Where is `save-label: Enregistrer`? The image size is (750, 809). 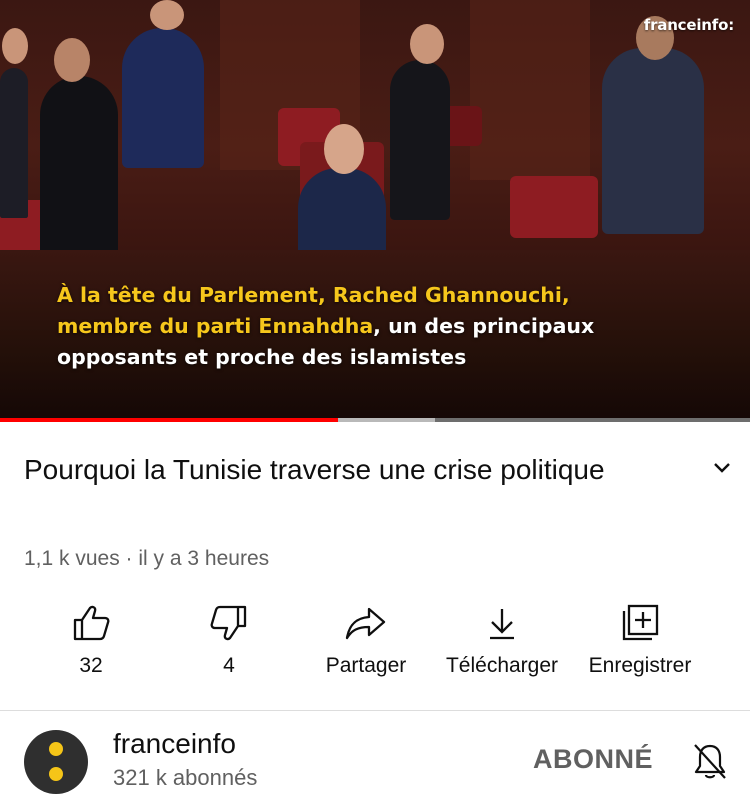
save-label: Enregistrer is located at coordinates (640, 665).